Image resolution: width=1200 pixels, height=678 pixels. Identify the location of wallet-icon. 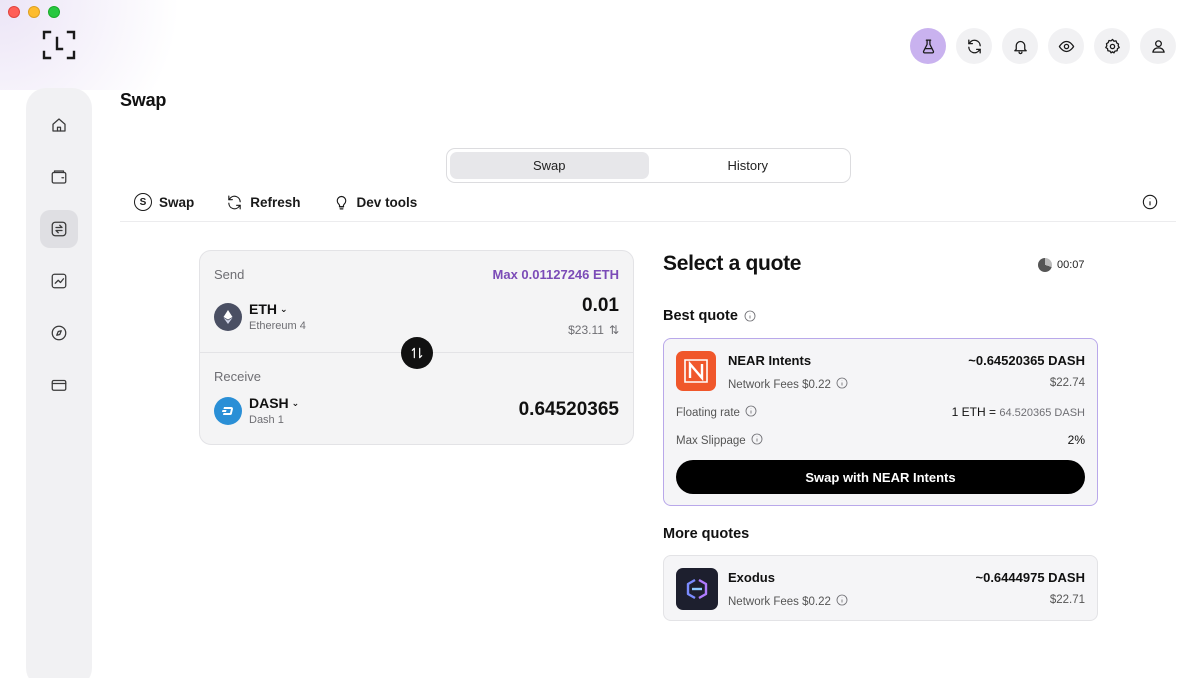
(59, 177).